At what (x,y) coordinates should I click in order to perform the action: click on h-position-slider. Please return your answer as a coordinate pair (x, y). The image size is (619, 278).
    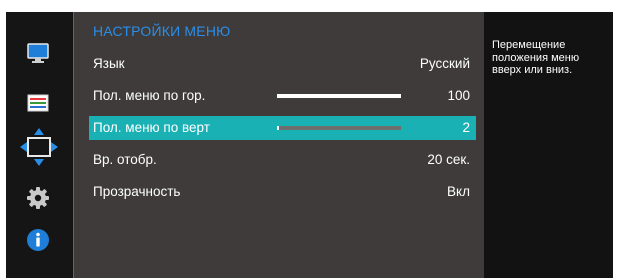
    Looking at the image, I should click on (339, 96).